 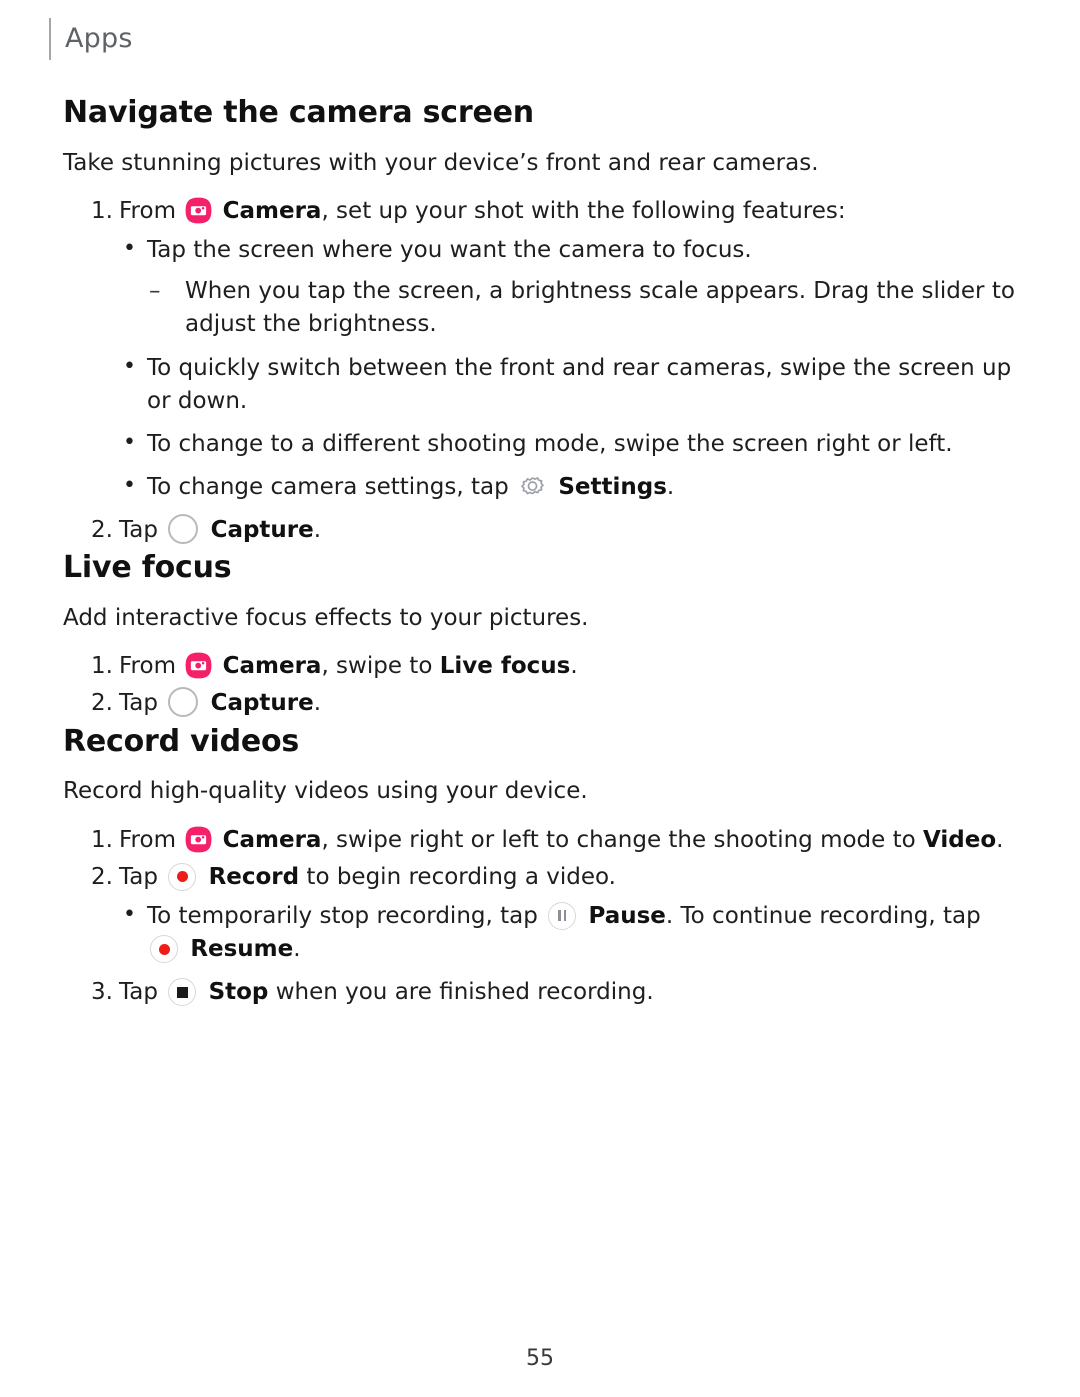 I want to click on step-text-post: when you are finished recording., so click(x=461, y=992).